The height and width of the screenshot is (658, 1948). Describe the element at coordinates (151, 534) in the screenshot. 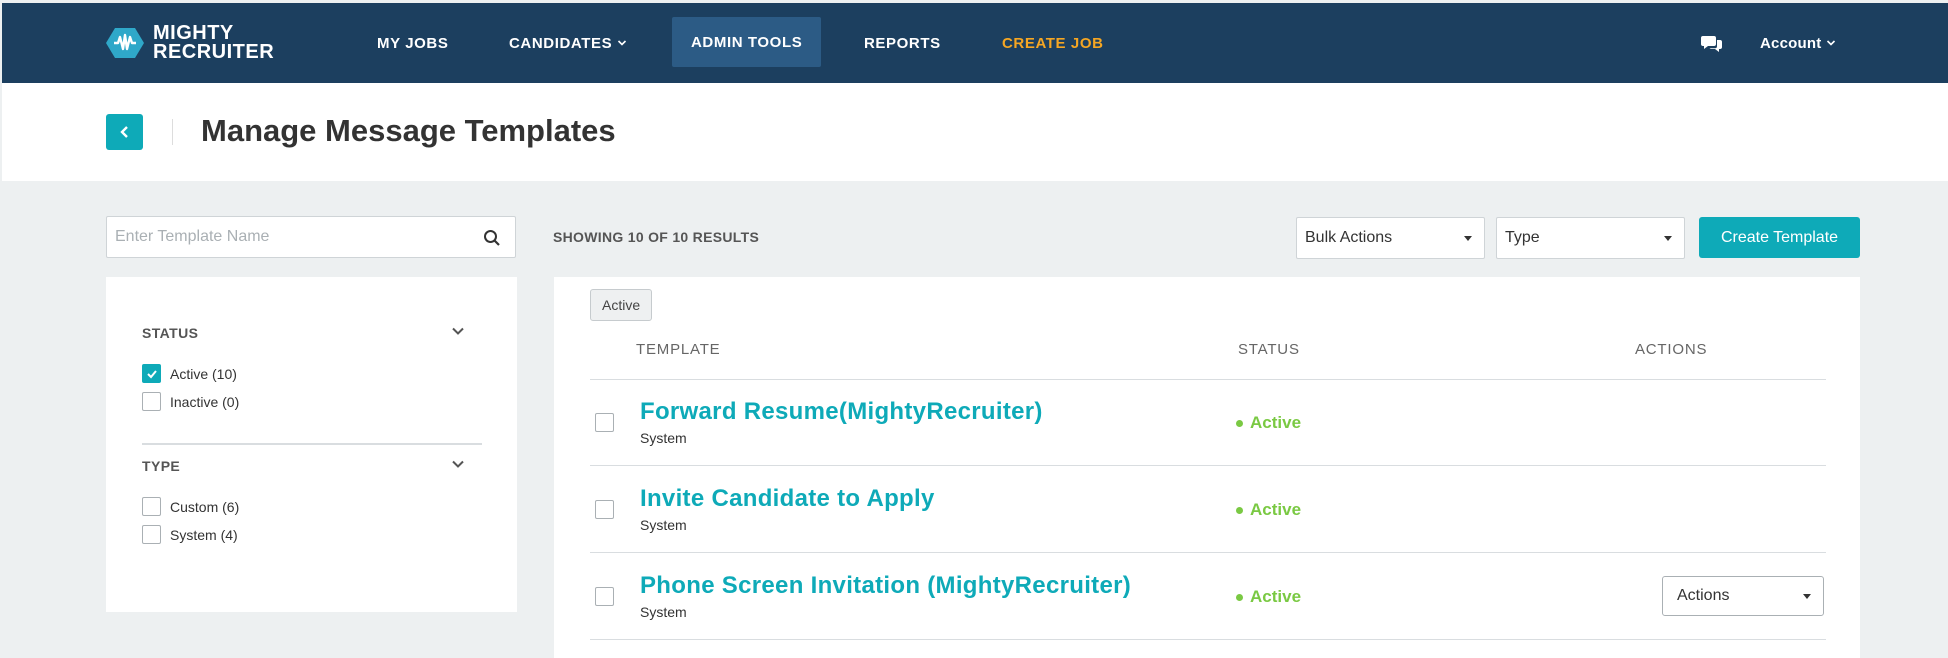

I see `checkbox-system` at that location.